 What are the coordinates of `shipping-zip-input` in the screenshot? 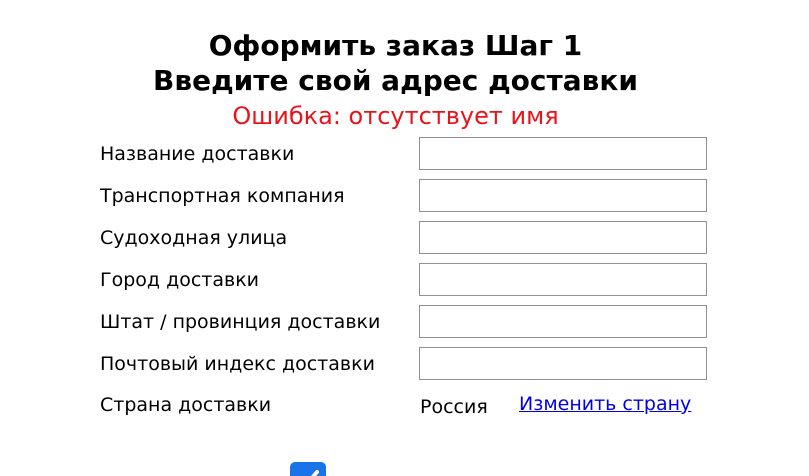 It's located at (563, 363).